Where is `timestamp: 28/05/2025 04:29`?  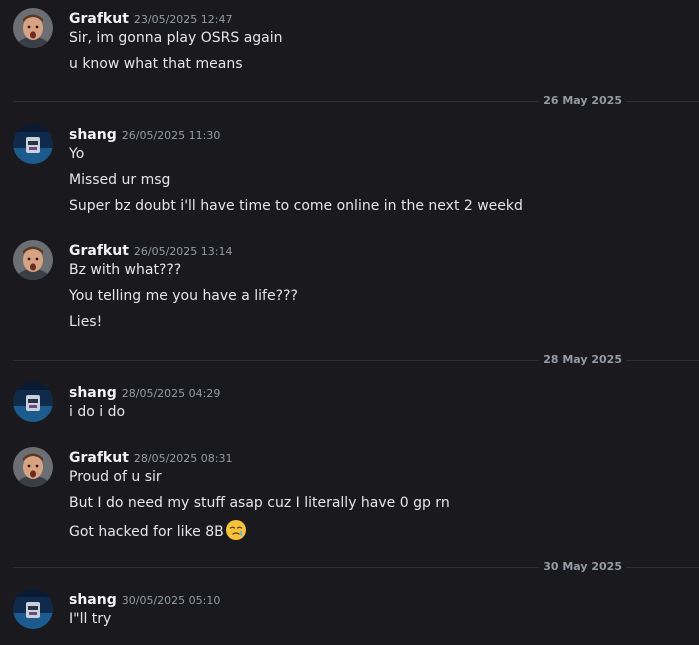 timestamp: 28/05/2025 04:29 is located at coordinates (171, 393).